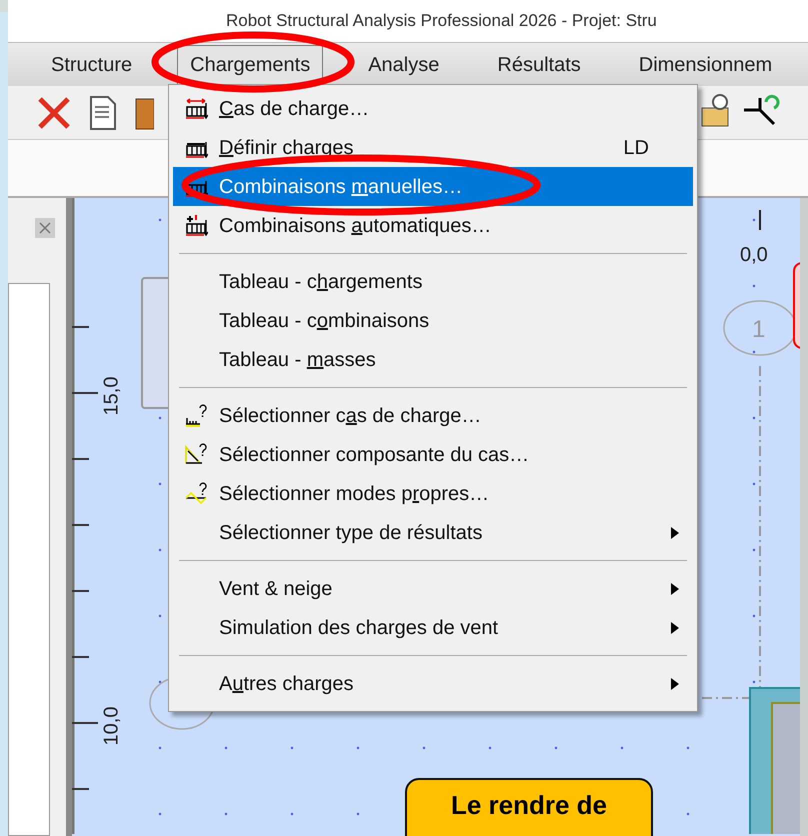 The width and height of the screenshot is (808, 836). I want to click on menu-item: Tableau - combinaisons, so click(433, 320).